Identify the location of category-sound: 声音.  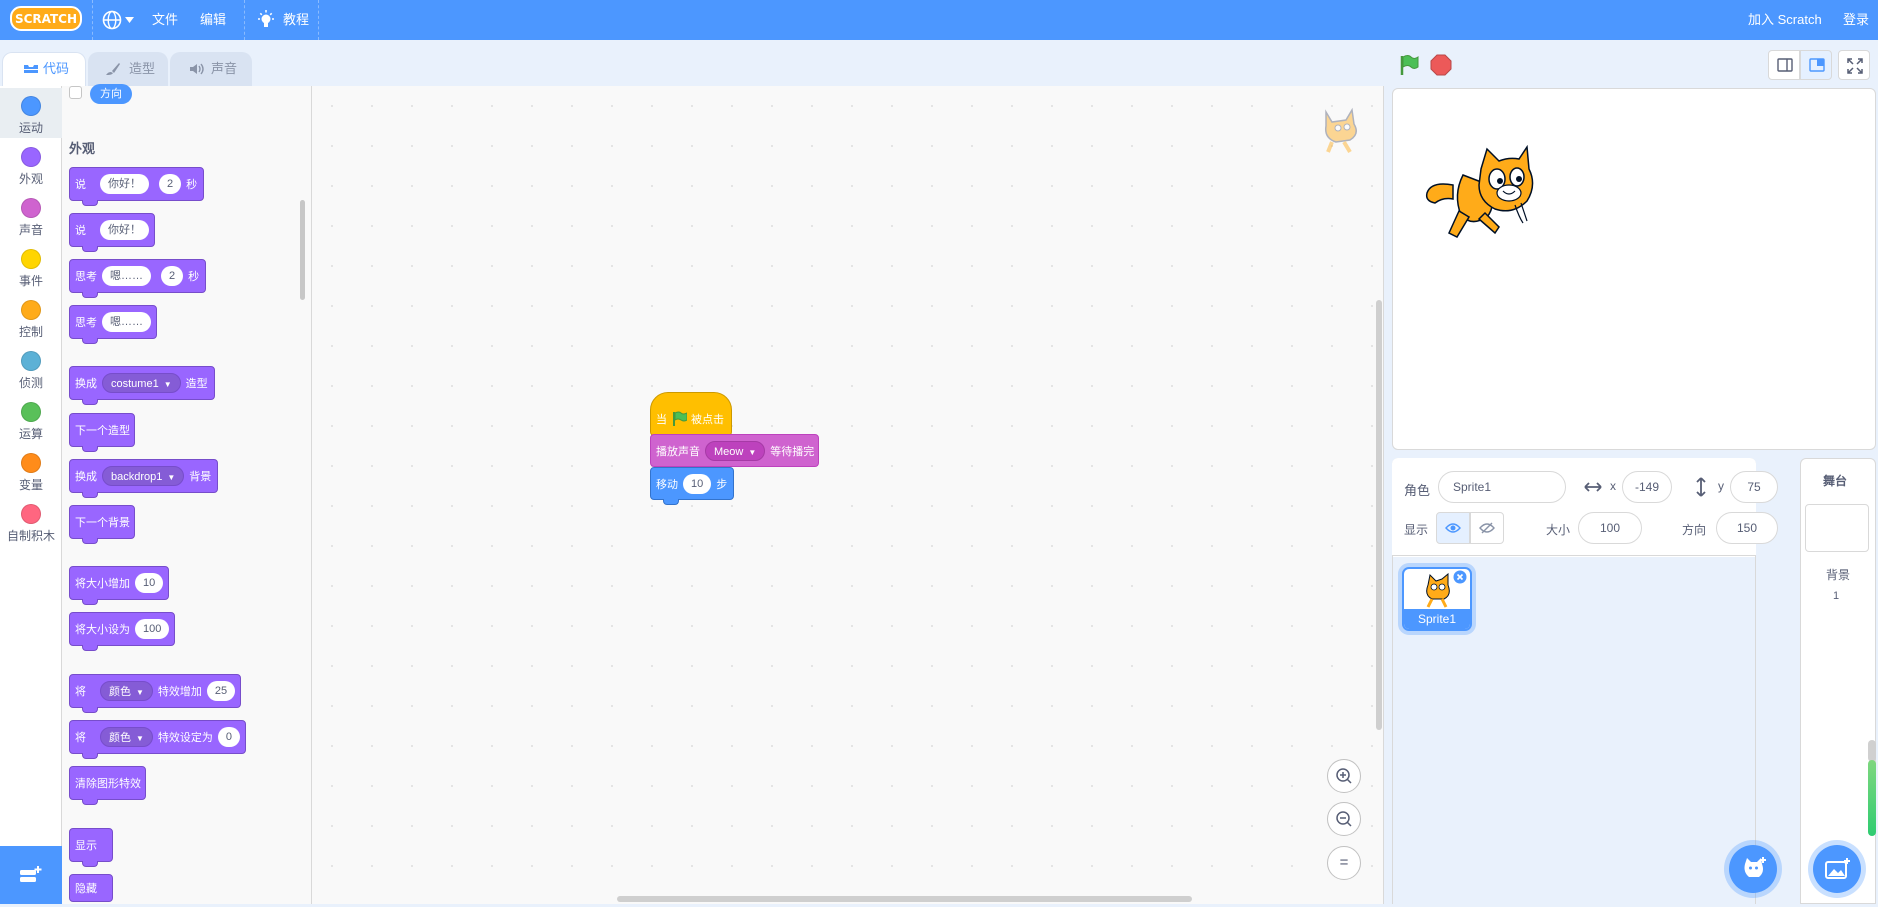
(31, 215).